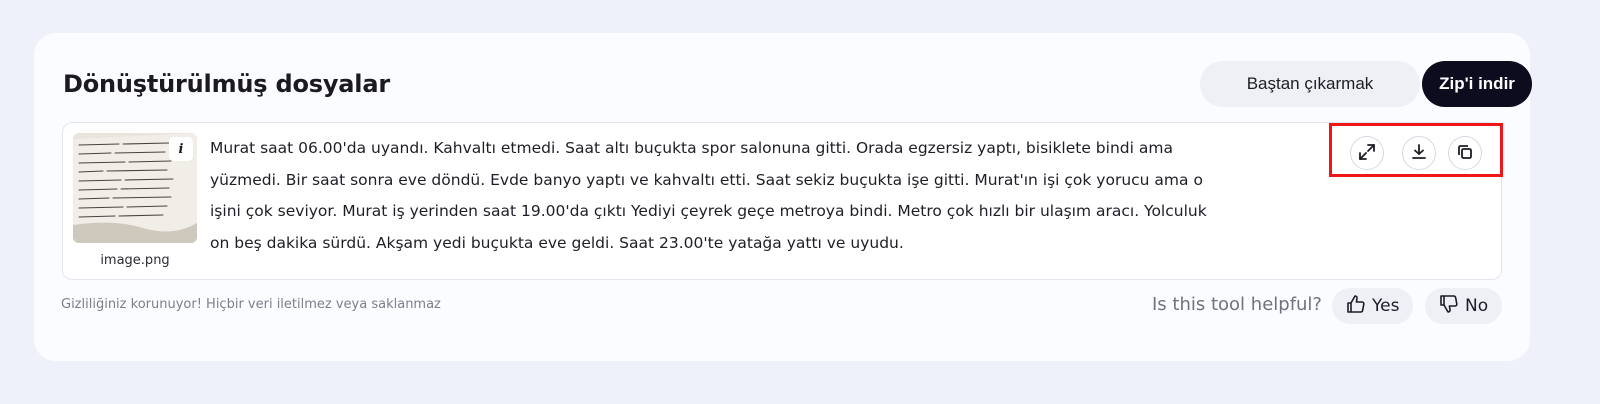 This screenshot has width=1600, height=404. I want to click on info-icon: i, so click(181, 149).